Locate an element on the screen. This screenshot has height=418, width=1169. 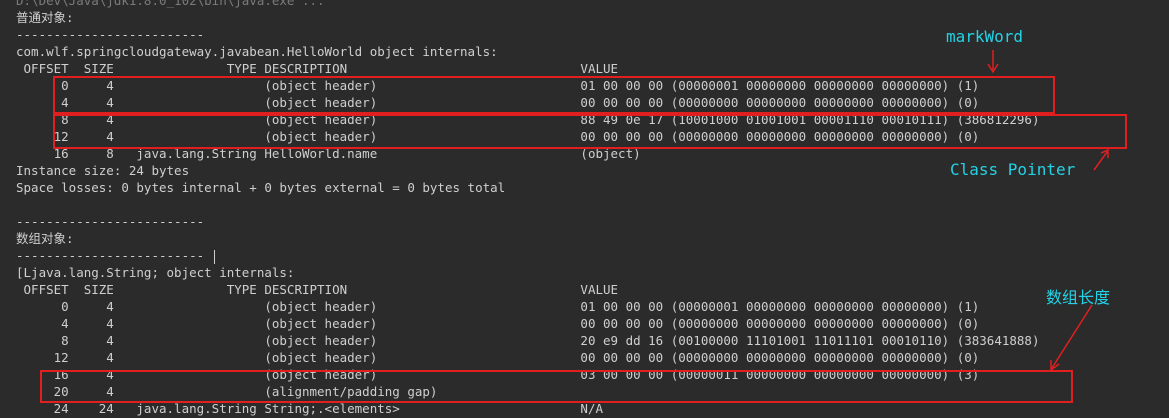
annotation-arrows is located at coordinates (1048, 211).